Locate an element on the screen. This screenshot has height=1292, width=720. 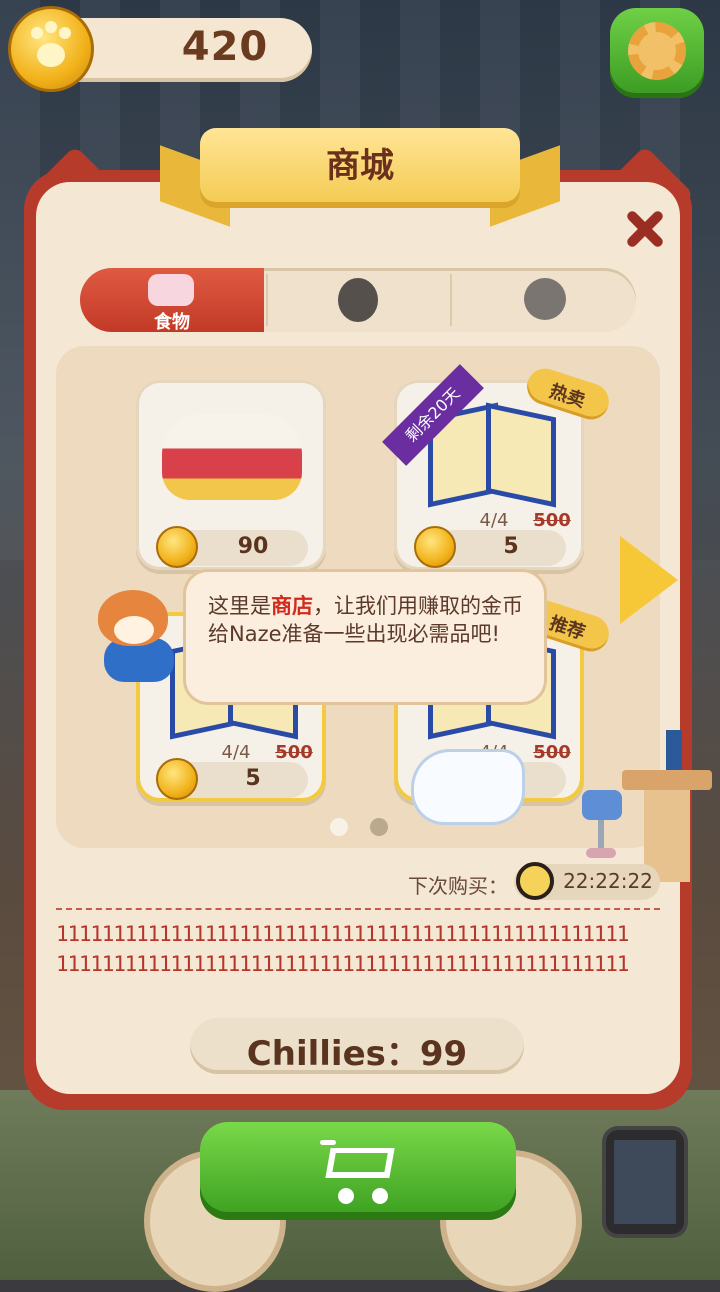
next-purchase-timer: 22:22:22 is located at coordinates (587, 881).